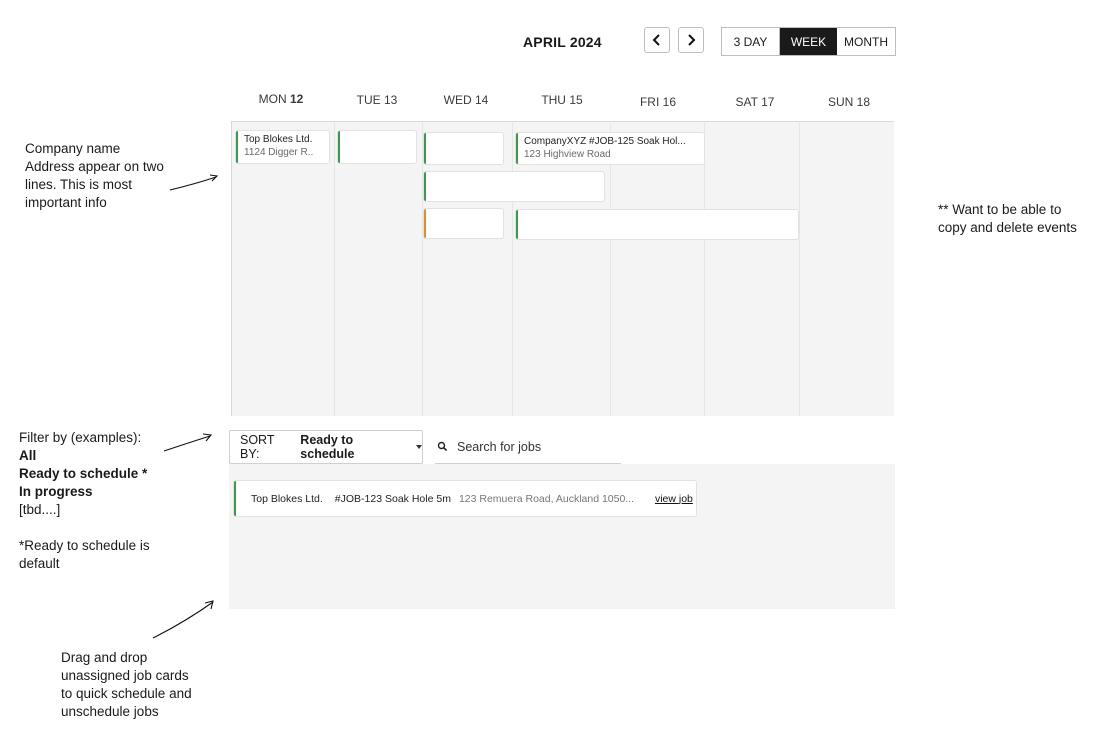 Image resolution: width=1112 pixels, height=749 pixels. What do you see at coordinates (392, 498) in the screenshot?
I see `job-number: #JOB-123 Soak Hole 5m` at bounding box center [392, 498].